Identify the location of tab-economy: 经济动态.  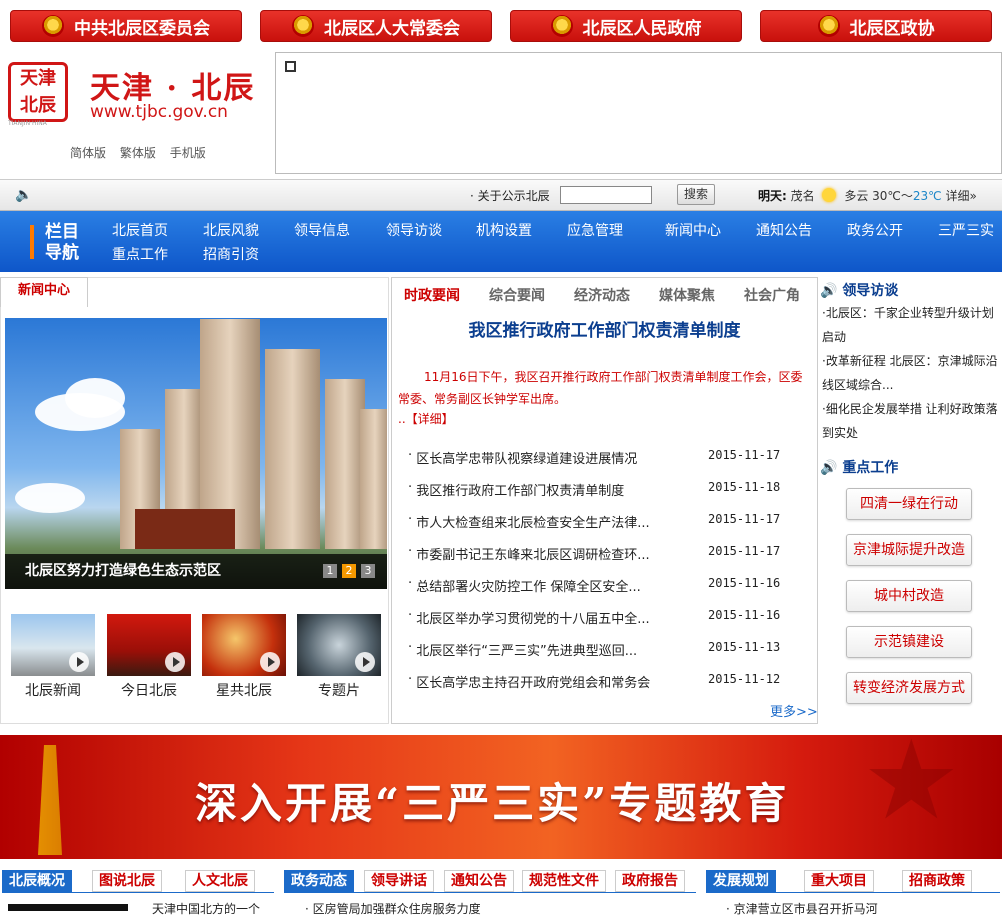
(602, 295).